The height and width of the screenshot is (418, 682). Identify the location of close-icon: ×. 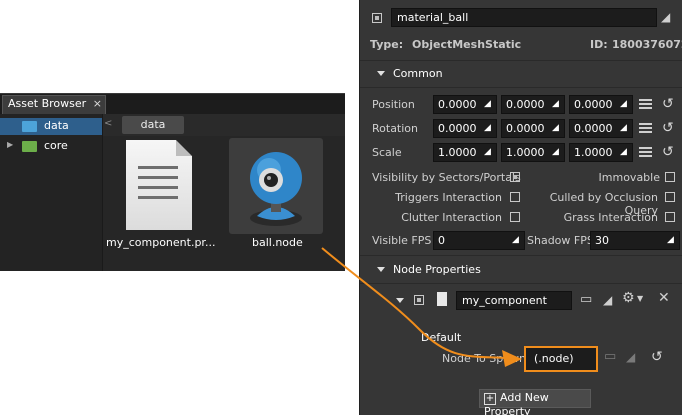
(97, 103).